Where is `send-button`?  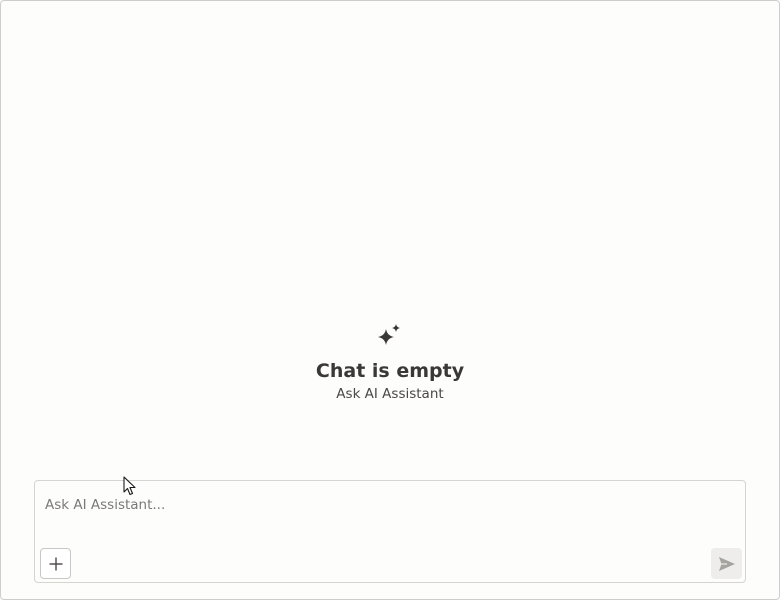 send-button is located at coordinates (726, 563).